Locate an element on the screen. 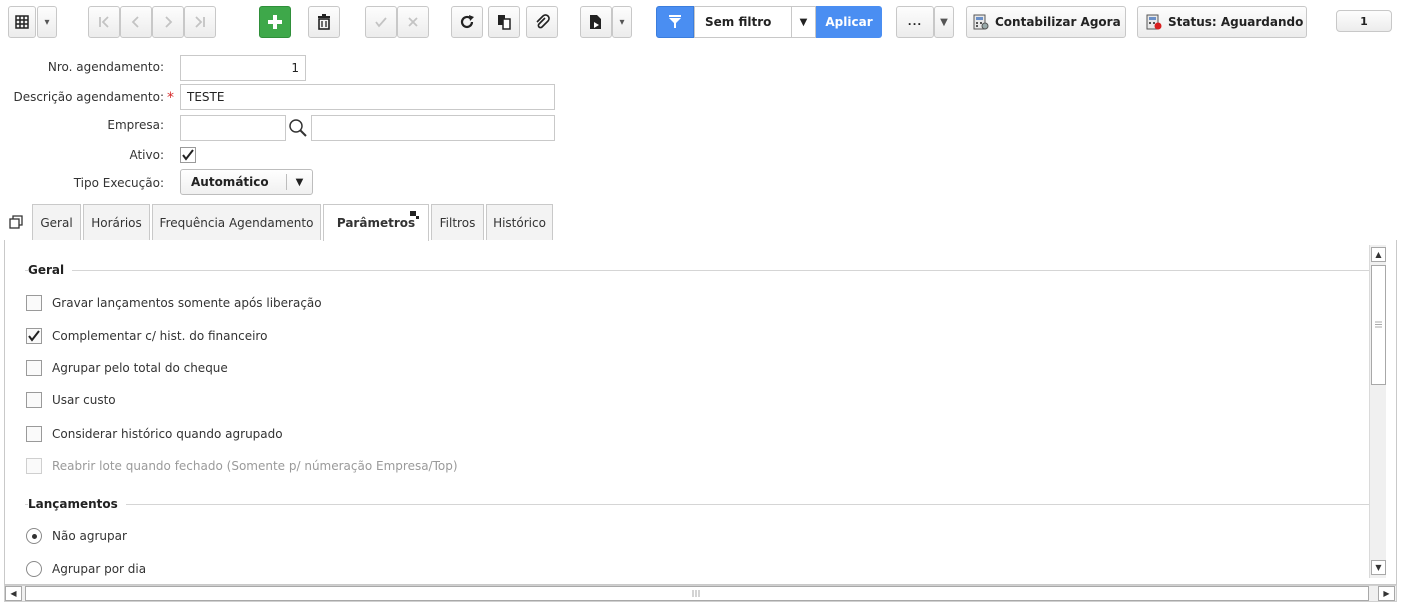 This screenshot has height=610, width=1403. add-button is located at coordinates (275, 22).